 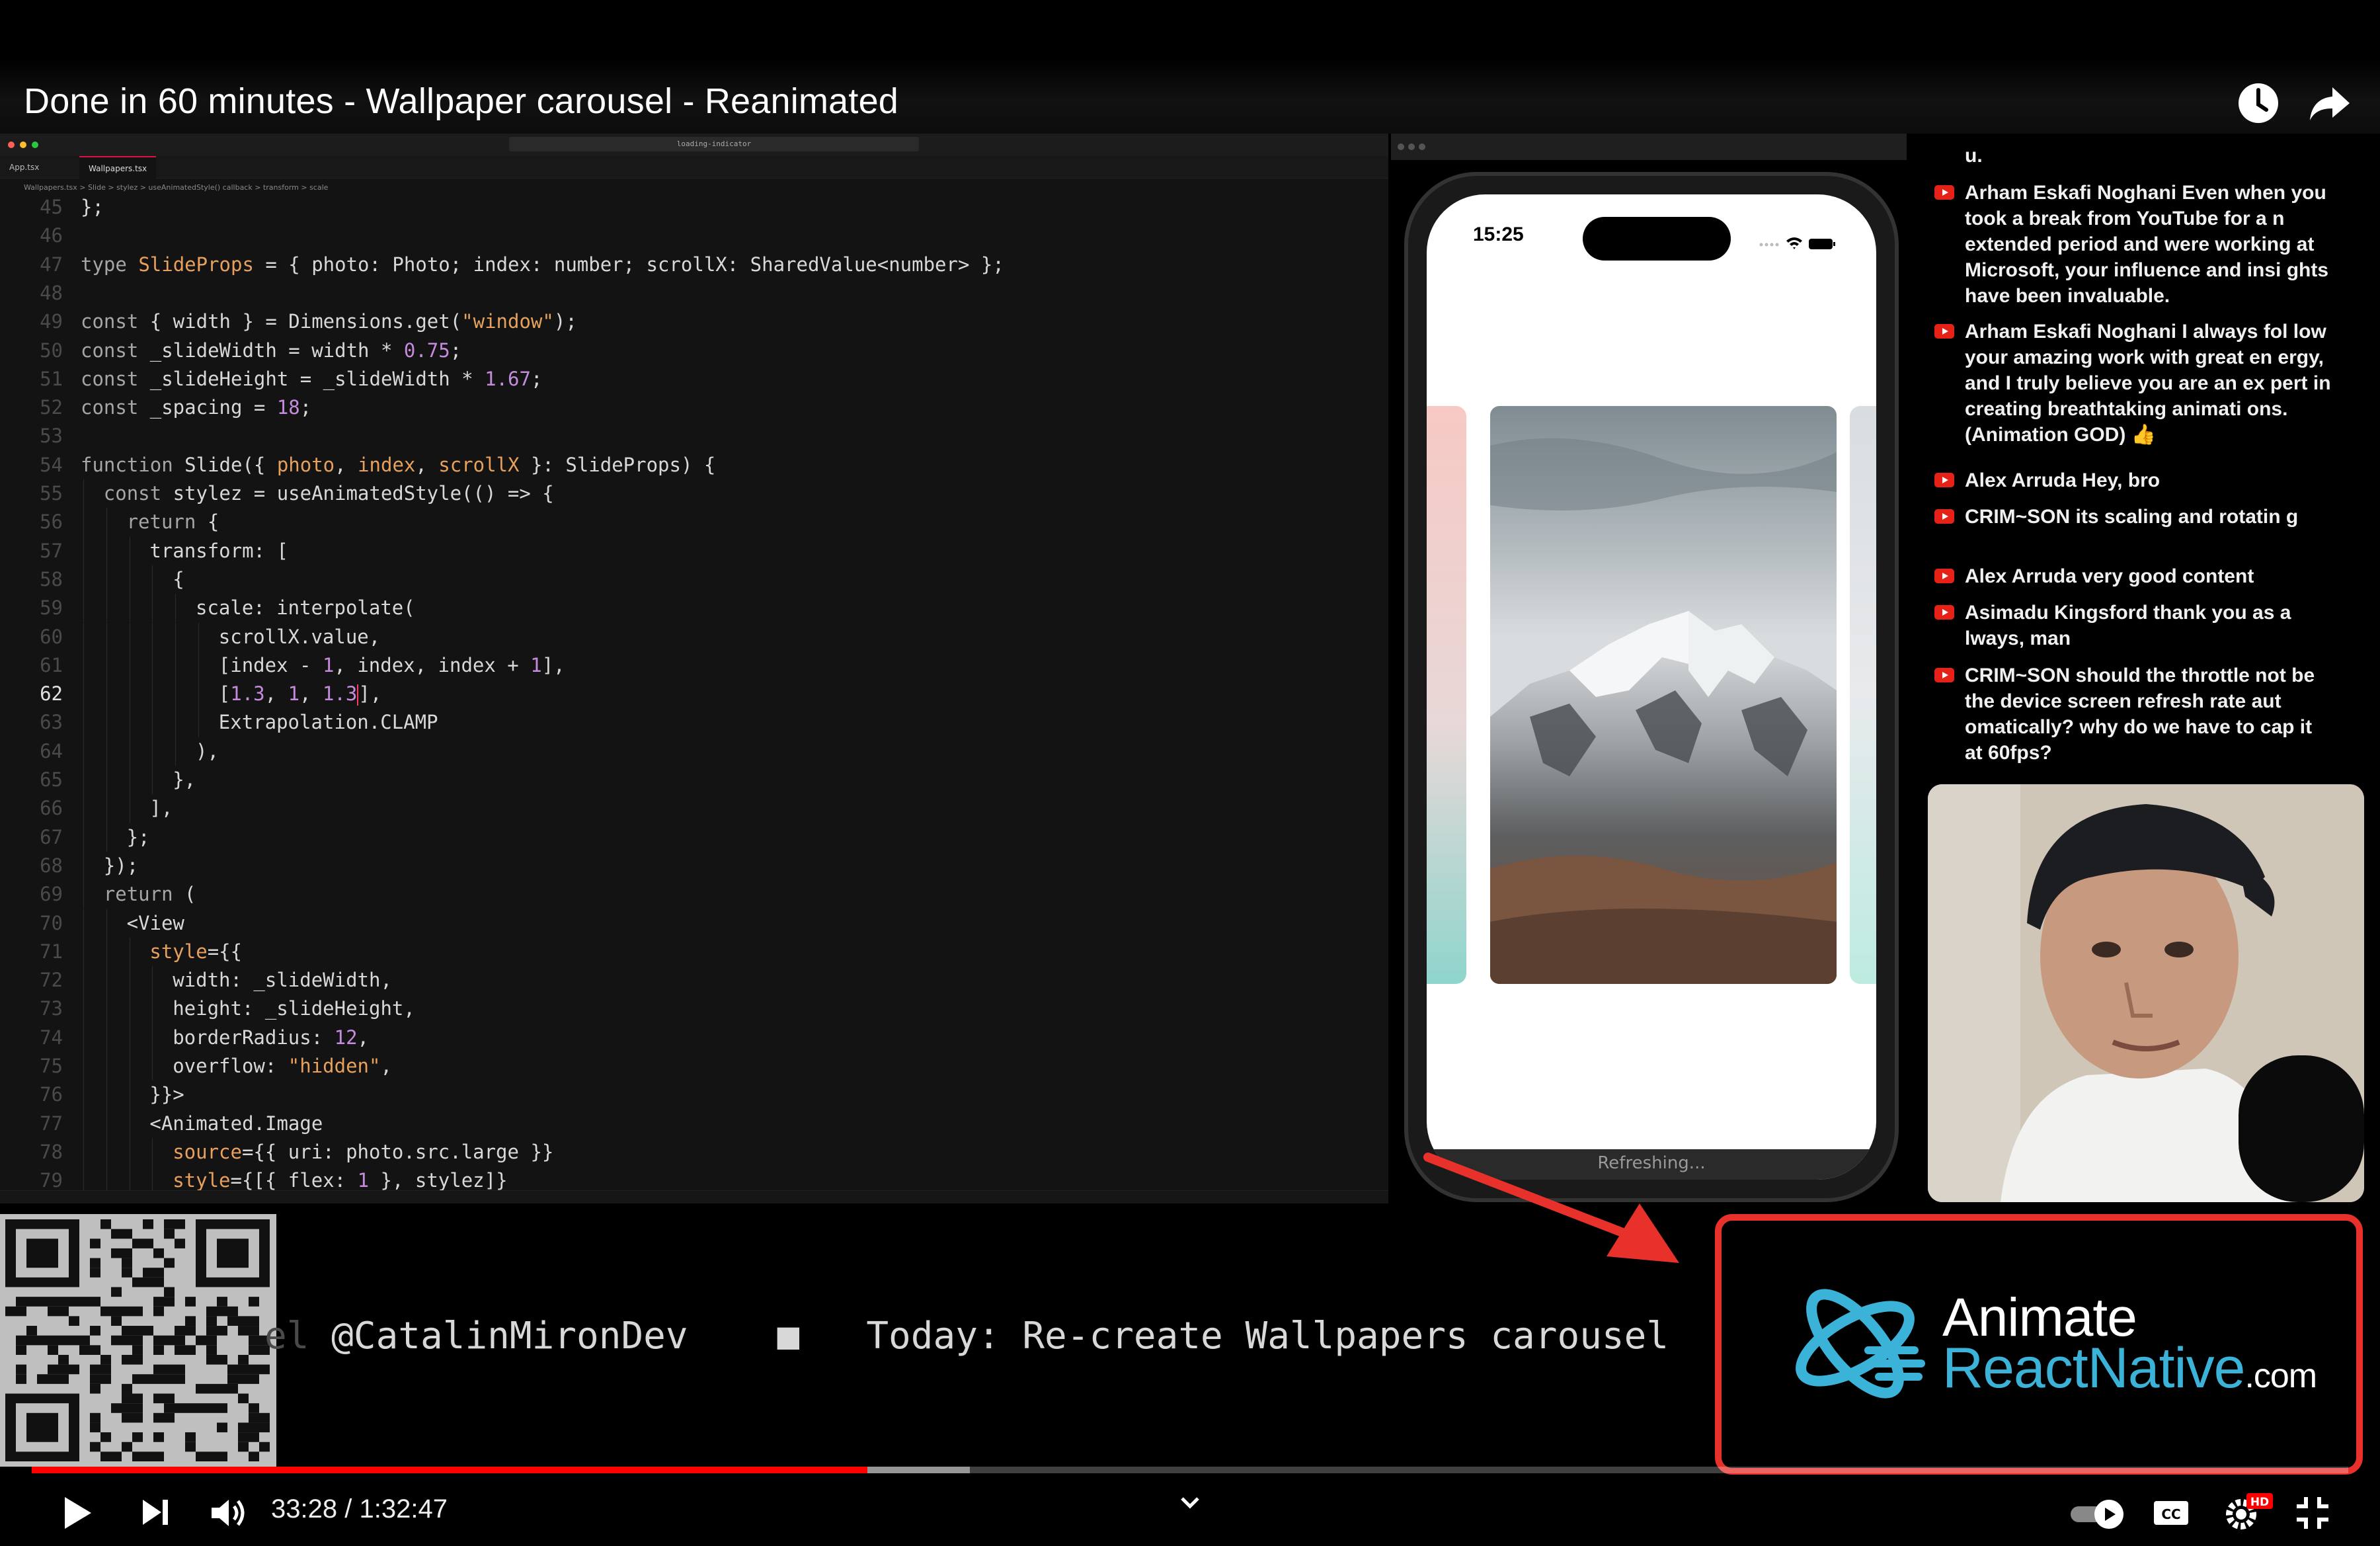 I want to click on time-display: 33:28 / 1:32:47, so click(x=359, y=1509).